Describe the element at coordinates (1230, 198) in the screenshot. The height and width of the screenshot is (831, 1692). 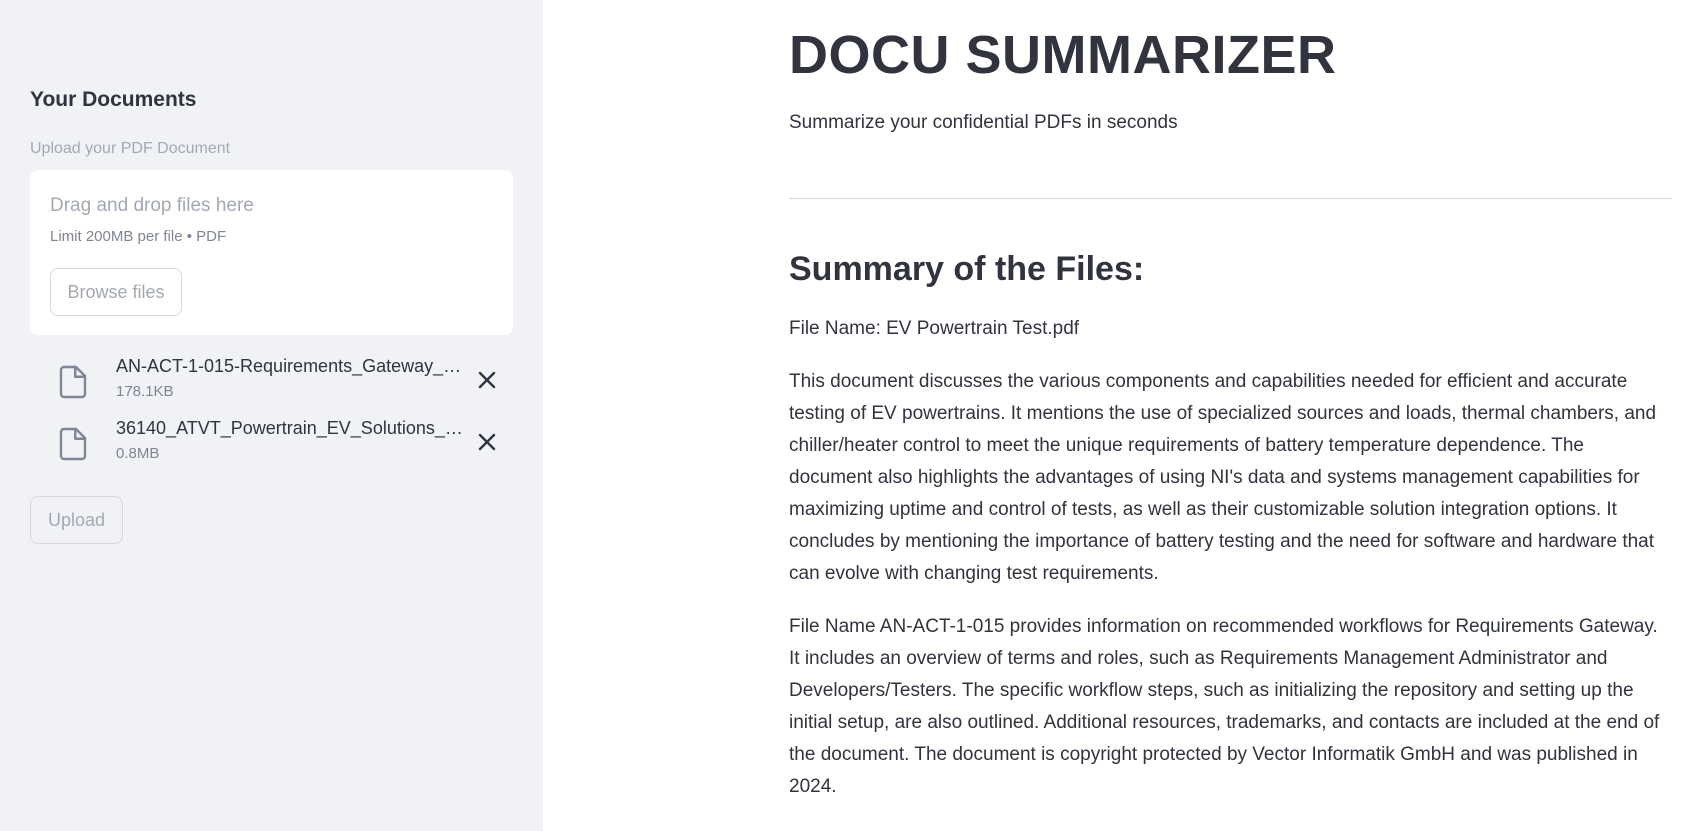
I see `divider` at that location.